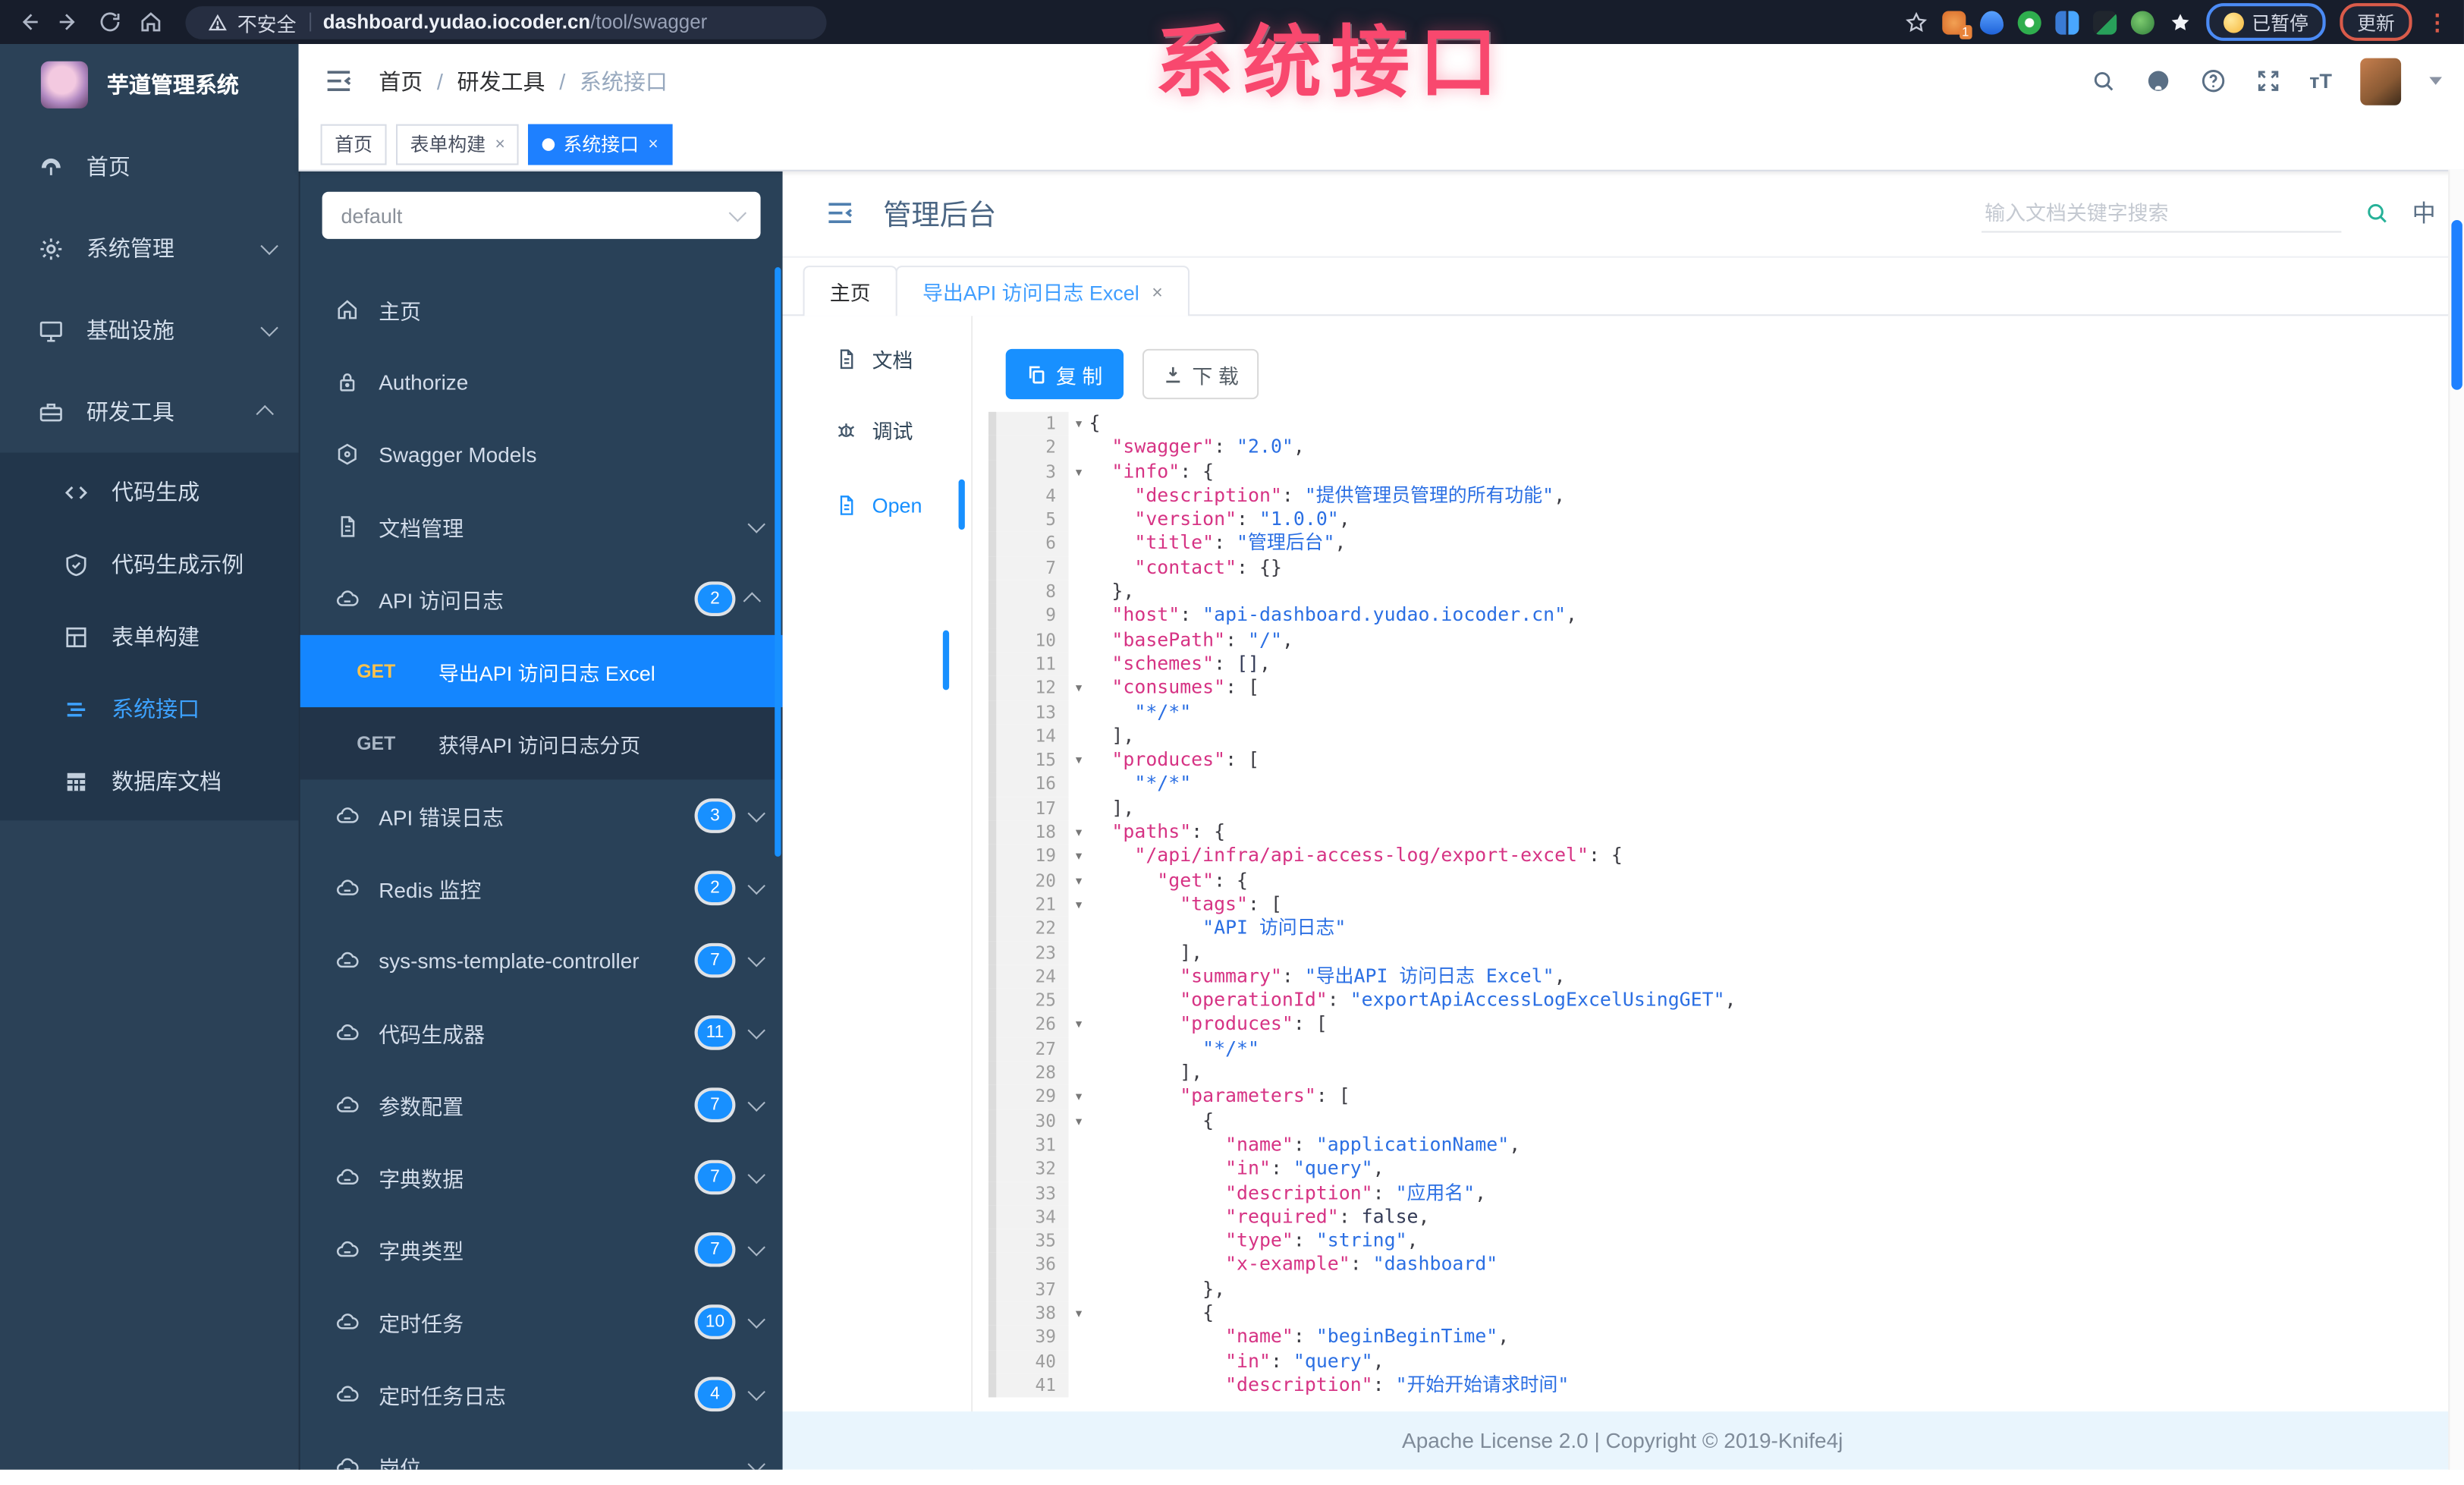 Image resolution: width=2464 pixels, height=1485 pixels. Describe the element at coordinates (2029, 22) in the screenshot. I see `extension-green-circle-icon` at that location.